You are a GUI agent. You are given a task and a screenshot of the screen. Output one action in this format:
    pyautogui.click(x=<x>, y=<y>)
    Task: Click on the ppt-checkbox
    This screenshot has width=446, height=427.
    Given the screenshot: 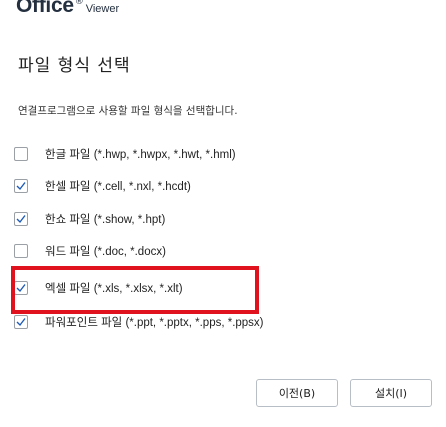 What is the action you would take?
    pyautogui.click(x=21, y=322)
    